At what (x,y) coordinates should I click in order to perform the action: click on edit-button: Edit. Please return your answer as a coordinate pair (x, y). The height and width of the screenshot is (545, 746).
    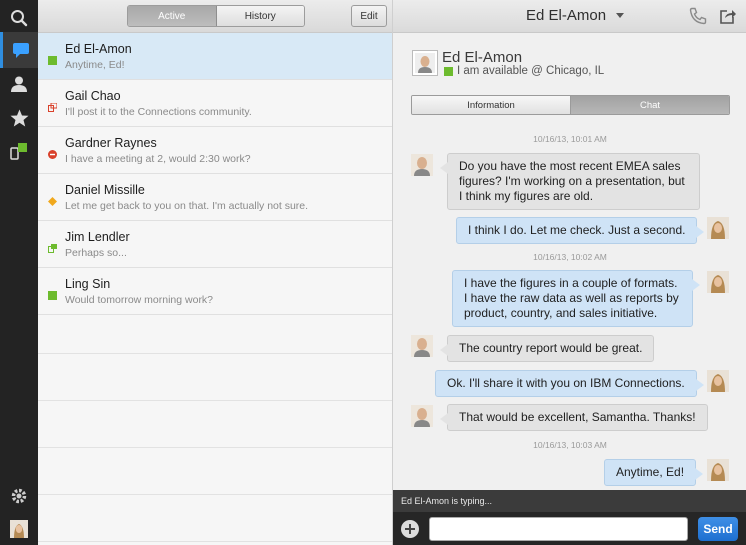
    Looking at the image, I should click on (369, 16).